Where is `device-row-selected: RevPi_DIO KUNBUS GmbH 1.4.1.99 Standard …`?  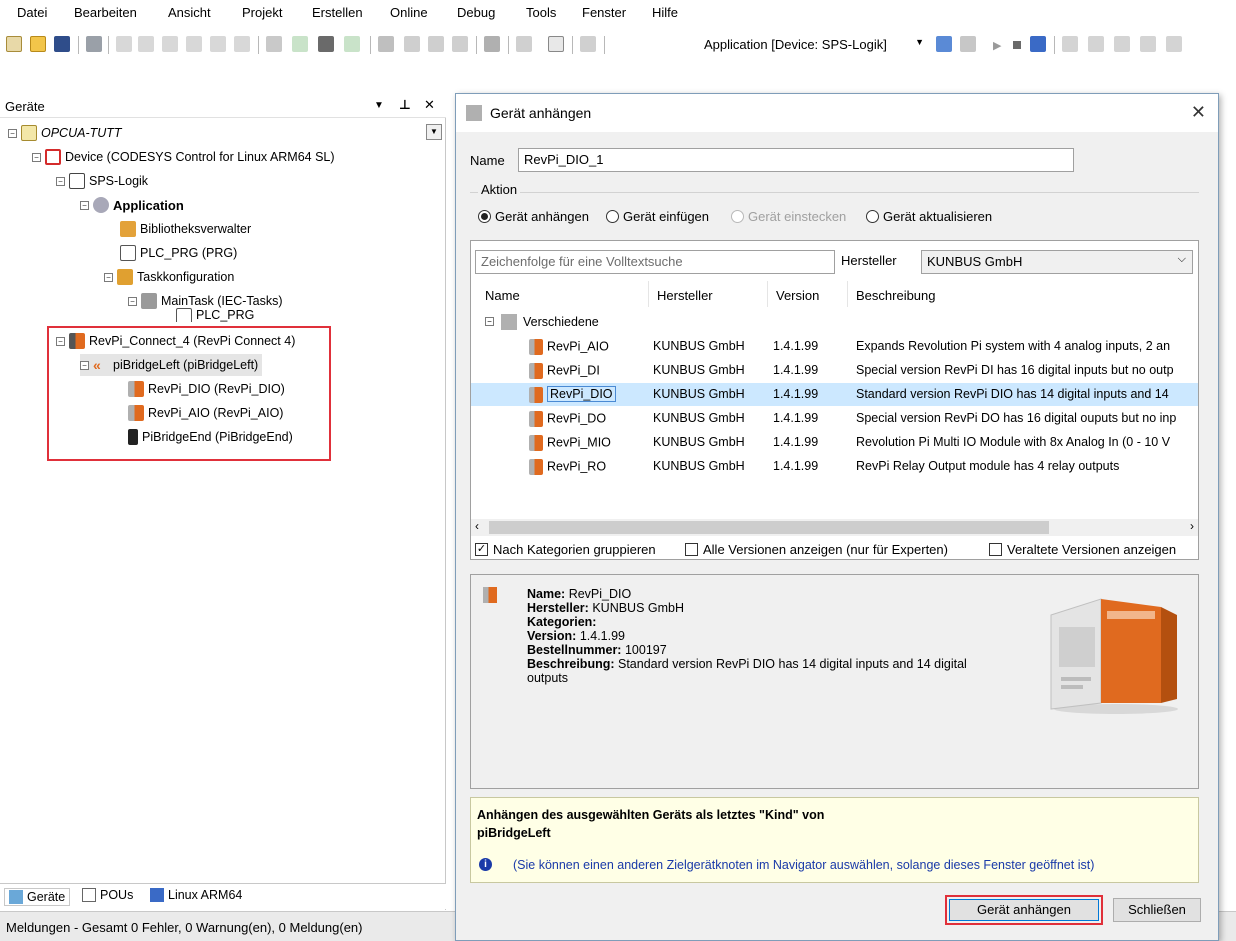 device-row-selected: RevPi_DIO KUNBUS GmbH 1.4.1.99 Standard … is located at coordinates (834, 394).